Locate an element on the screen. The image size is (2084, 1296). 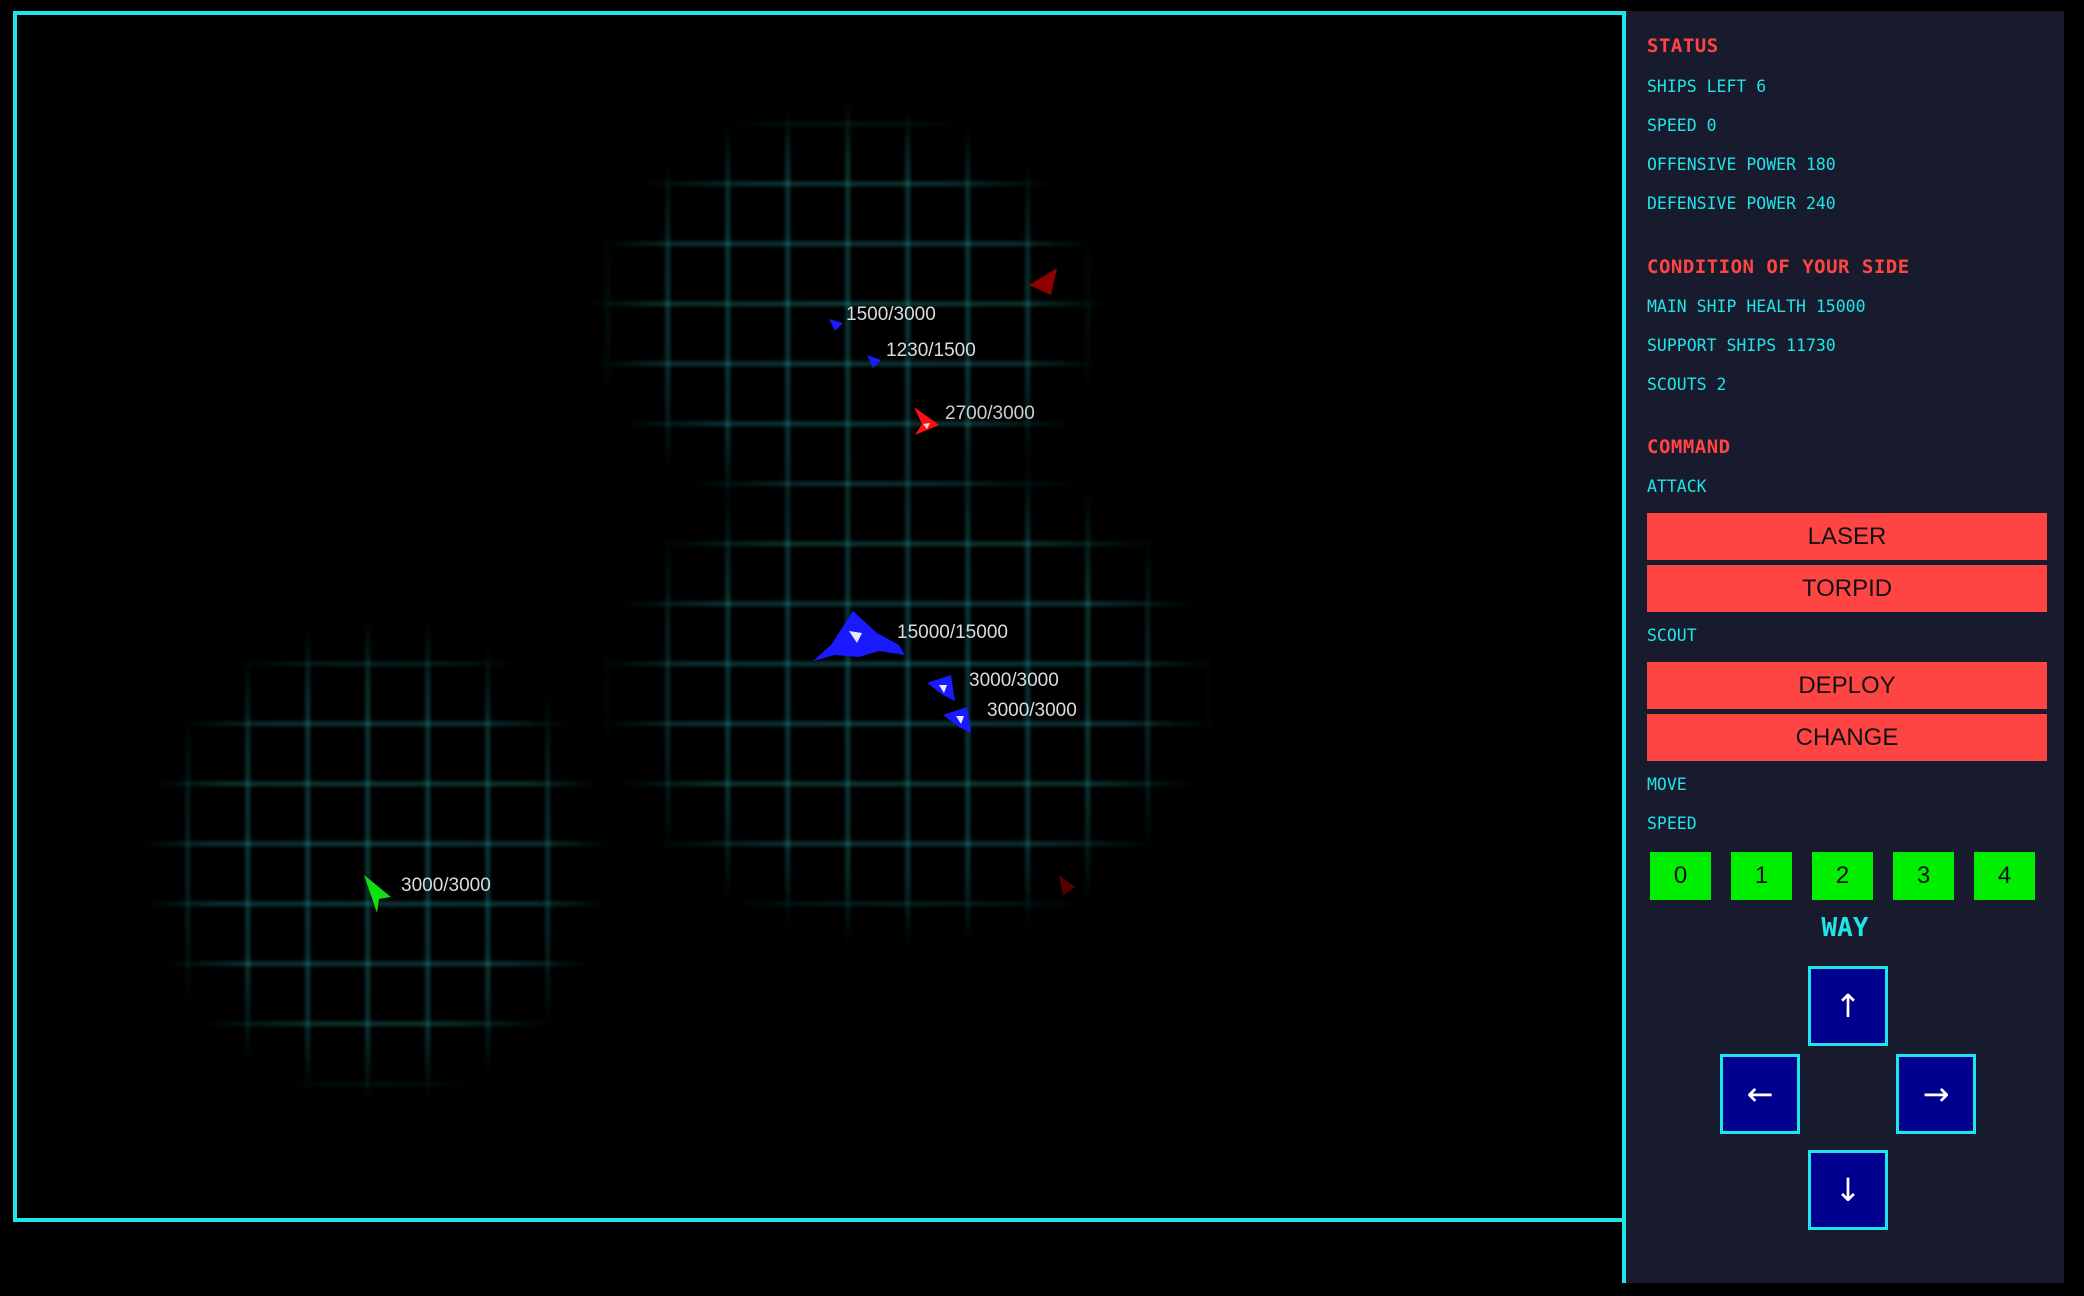
move-up-button: ↑ is located at coordinates (1848, 1006).